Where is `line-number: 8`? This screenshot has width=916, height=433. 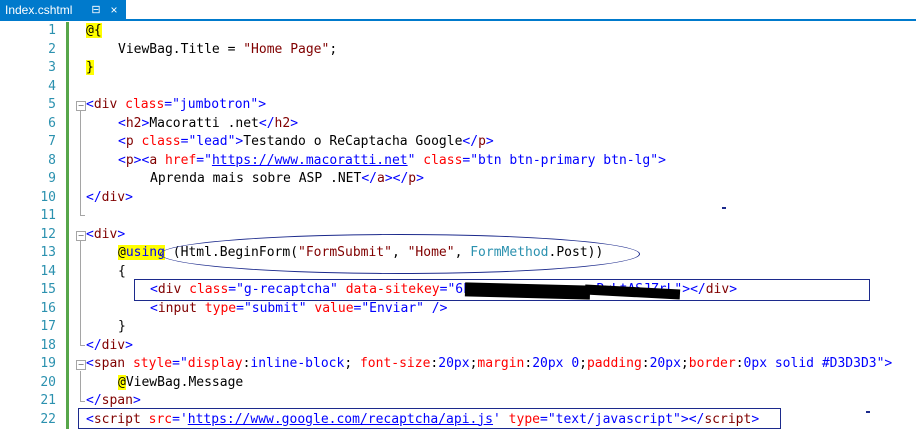 line-number: 8 is located at coordinates (52, 160).